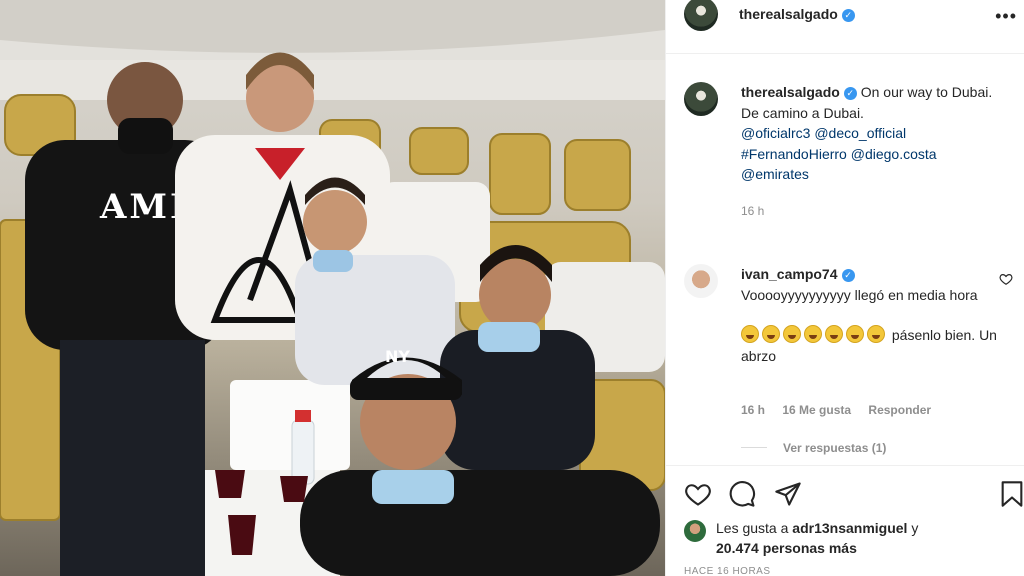  Describe the element at coordinates (845, 27) in the screenshot. I see `post-header: therealsalgado ✓ •••` at that location.